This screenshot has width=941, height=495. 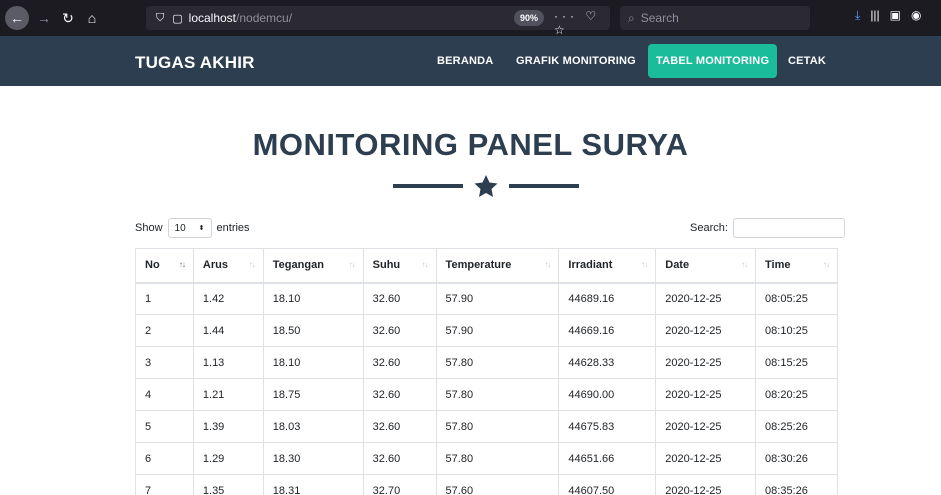 What do you see at coordinates (164, 426) in the screenshot?
I see `cell-no: 5` at bounding box center [164, 426].